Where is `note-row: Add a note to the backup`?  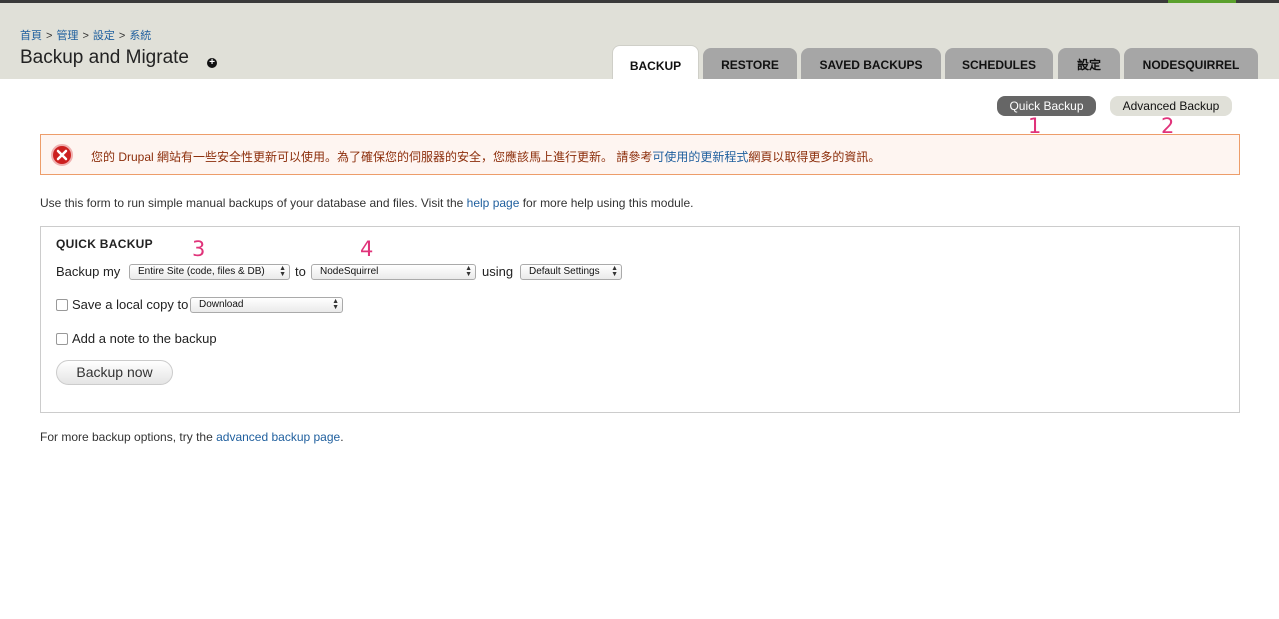 note-row: Add a note to the backup is located at coordinates (206, 340).